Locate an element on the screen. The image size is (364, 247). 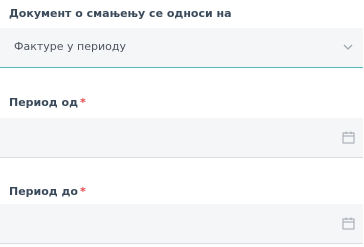
period-from-label-text: Период од is located at coordinates (43, 102).